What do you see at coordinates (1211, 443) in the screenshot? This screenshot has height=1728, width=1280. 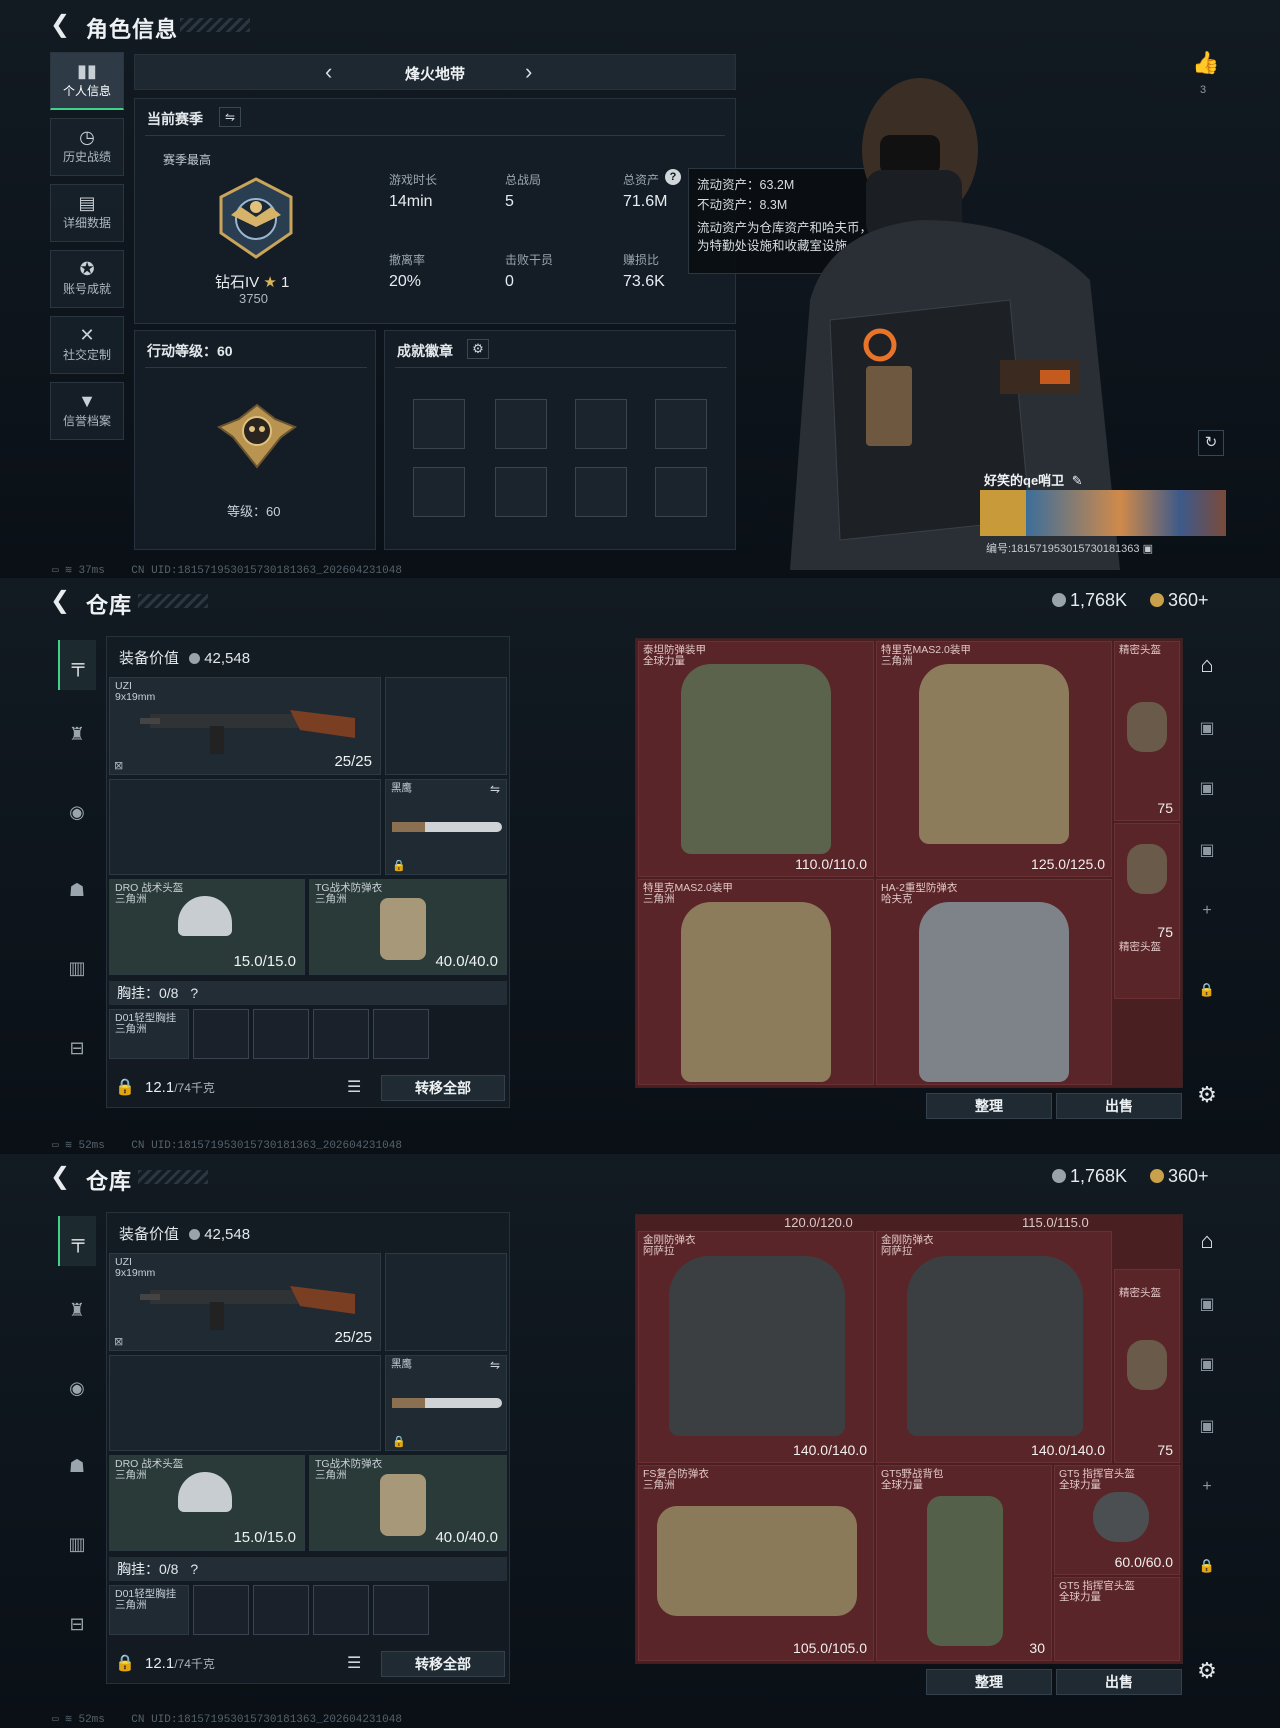 I see `rotate-icon: ↻` at bounding box center [1211, 443].